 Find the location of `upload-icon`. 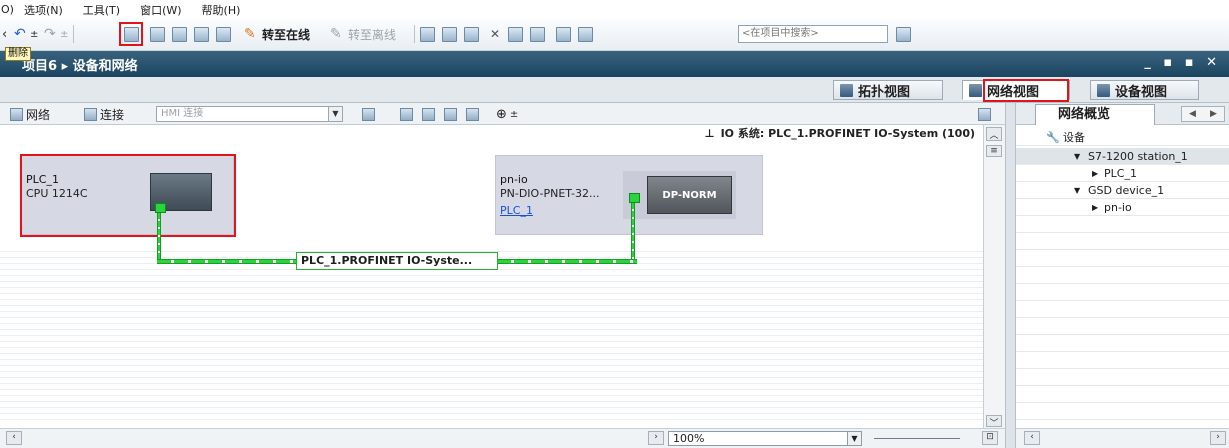

upload-icon is located at coordinates (201, 34).